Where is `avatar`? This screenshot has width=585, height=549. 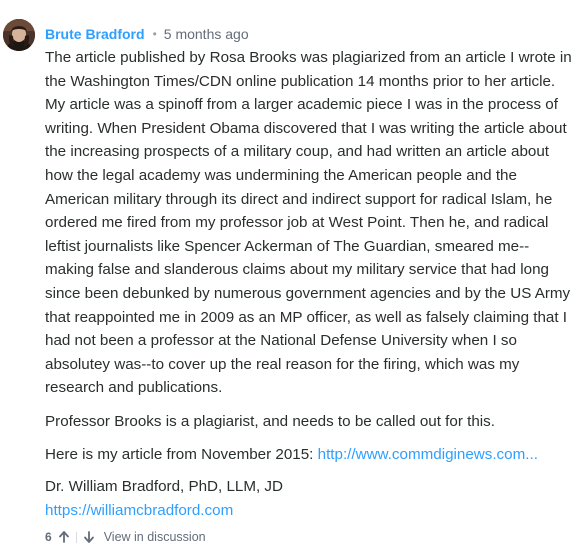 avatar is located at coordinates (19, 35).